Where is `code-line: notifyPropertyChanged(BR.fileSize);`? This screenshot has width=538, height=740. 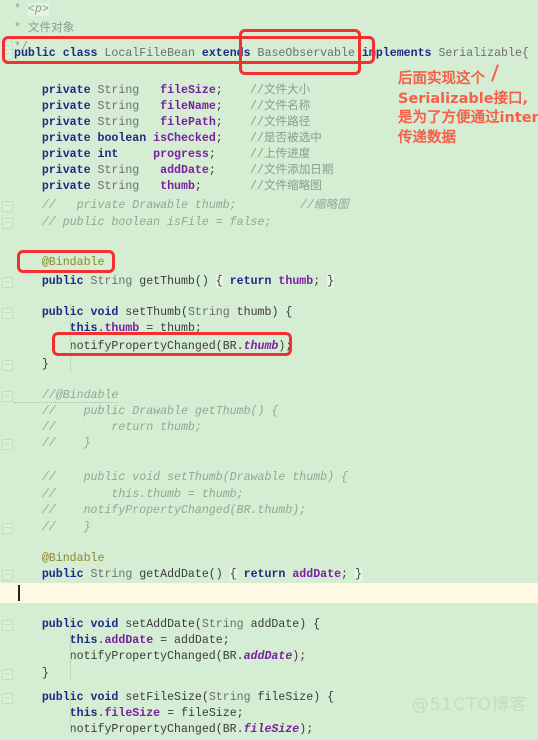 code-line: notifyPropertyChanged(BR.fileSize); is located at coordinates (269, 730).